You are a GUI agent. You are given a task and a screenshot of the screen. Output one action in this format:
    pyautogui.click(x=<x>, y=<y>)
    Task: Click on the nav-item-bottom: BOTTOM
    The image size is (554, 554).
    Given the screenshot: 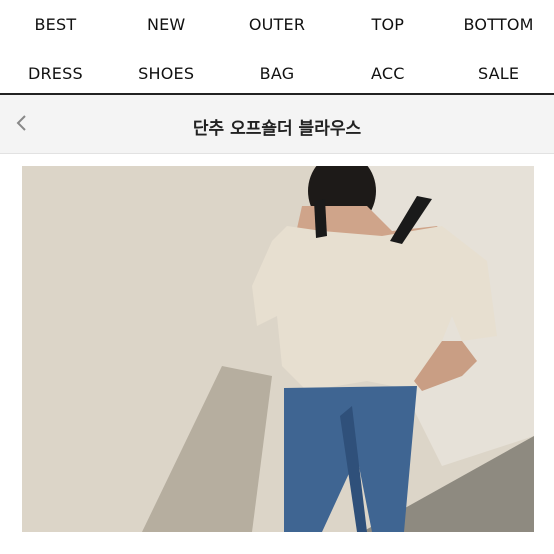 What is the action you would take?
    pyautogui.click(x=498, y=24)
    